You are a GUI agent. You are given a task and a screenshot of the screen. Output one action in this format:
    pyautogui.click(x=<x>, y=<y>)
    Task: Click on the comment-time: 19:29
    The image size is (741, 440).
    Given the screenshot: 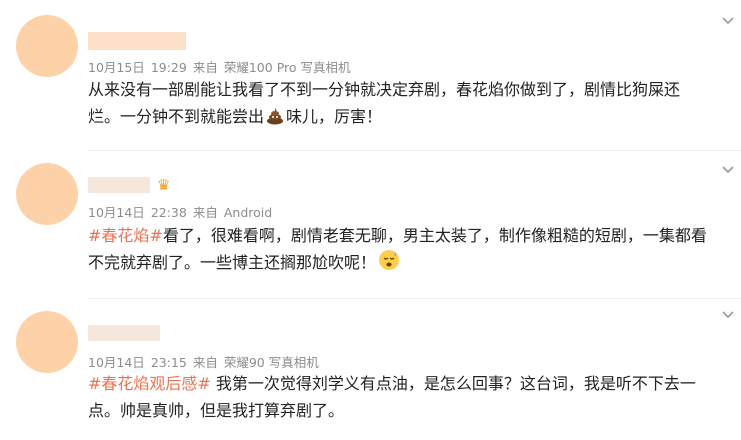 What is the action you would take?
    pyautogui.click(x=168, y=67)
    